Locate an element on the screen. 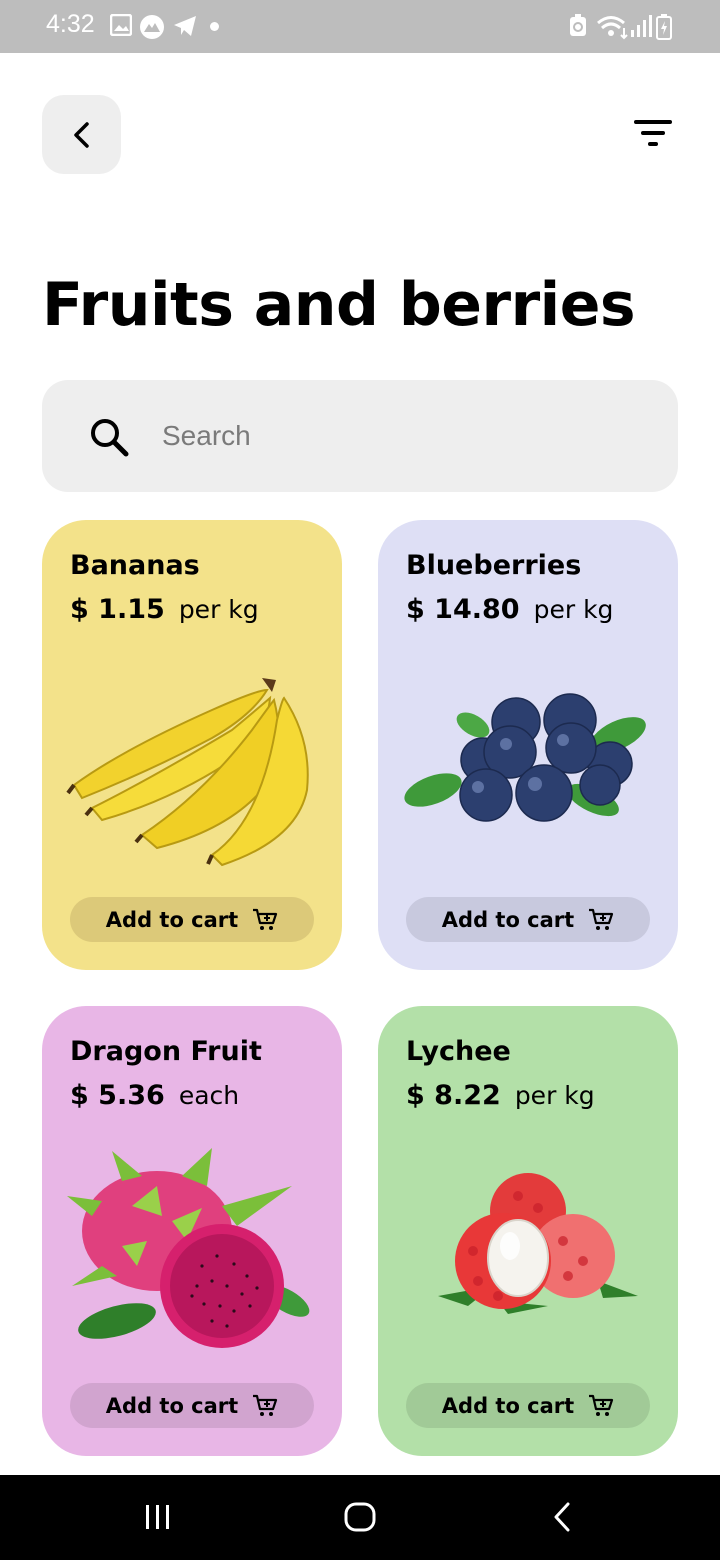 Image resolution: width=720 pixels, height=1560 pixels. gallery-icon is located at coordinates (121, 25).